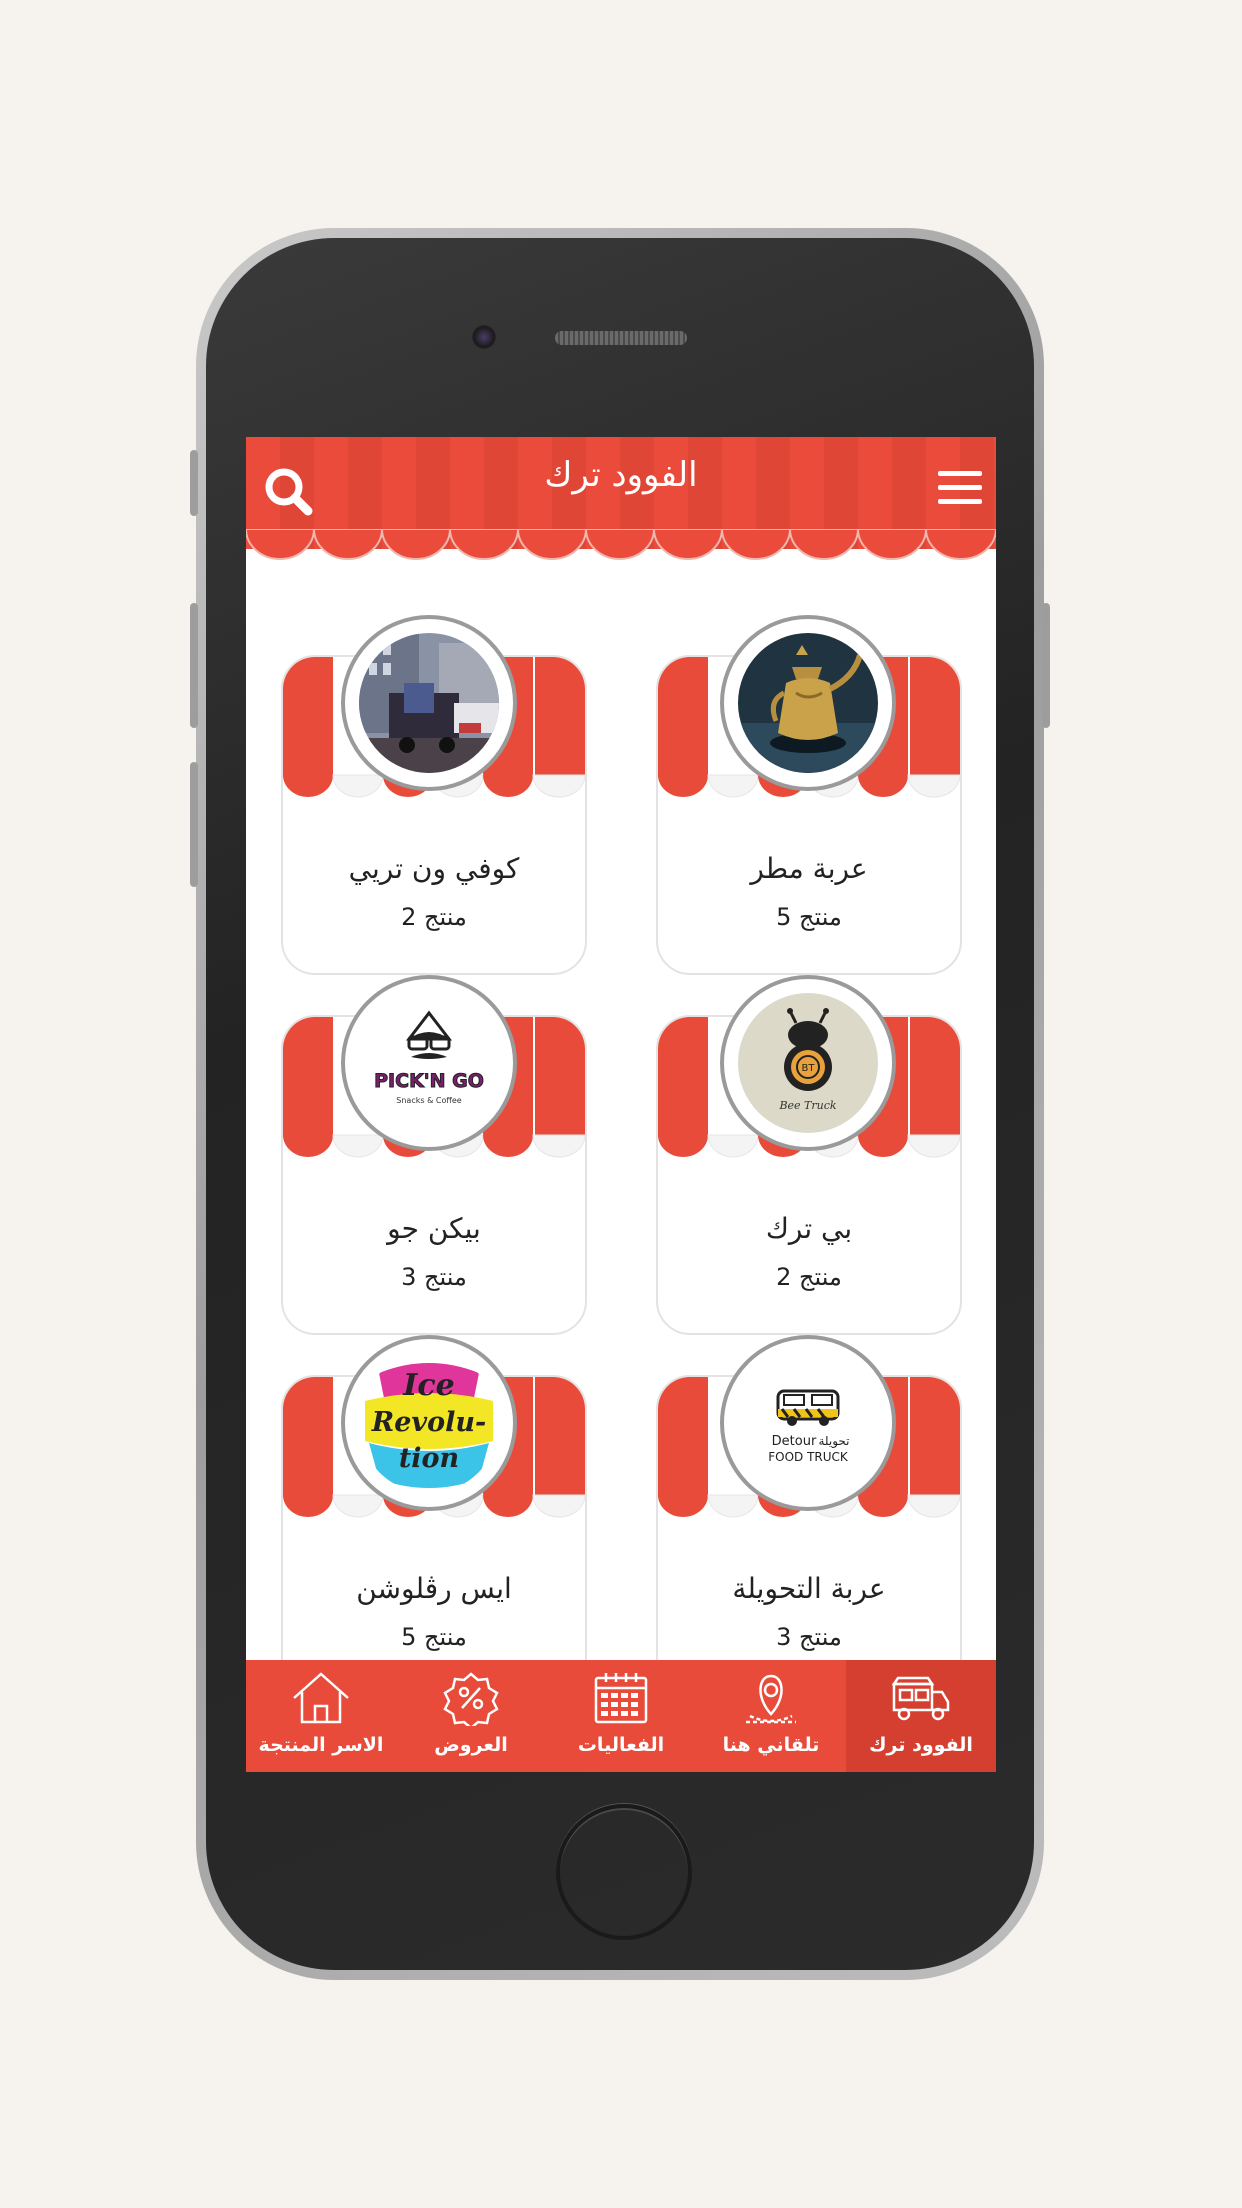 The height and width of the screenshot is (2208, 1242). What do you see at coordinates (808, 1457) in the screenshot?
I see `detour-logo-subtext: FOOD TRUCK` at bounding box center [808, 1457].